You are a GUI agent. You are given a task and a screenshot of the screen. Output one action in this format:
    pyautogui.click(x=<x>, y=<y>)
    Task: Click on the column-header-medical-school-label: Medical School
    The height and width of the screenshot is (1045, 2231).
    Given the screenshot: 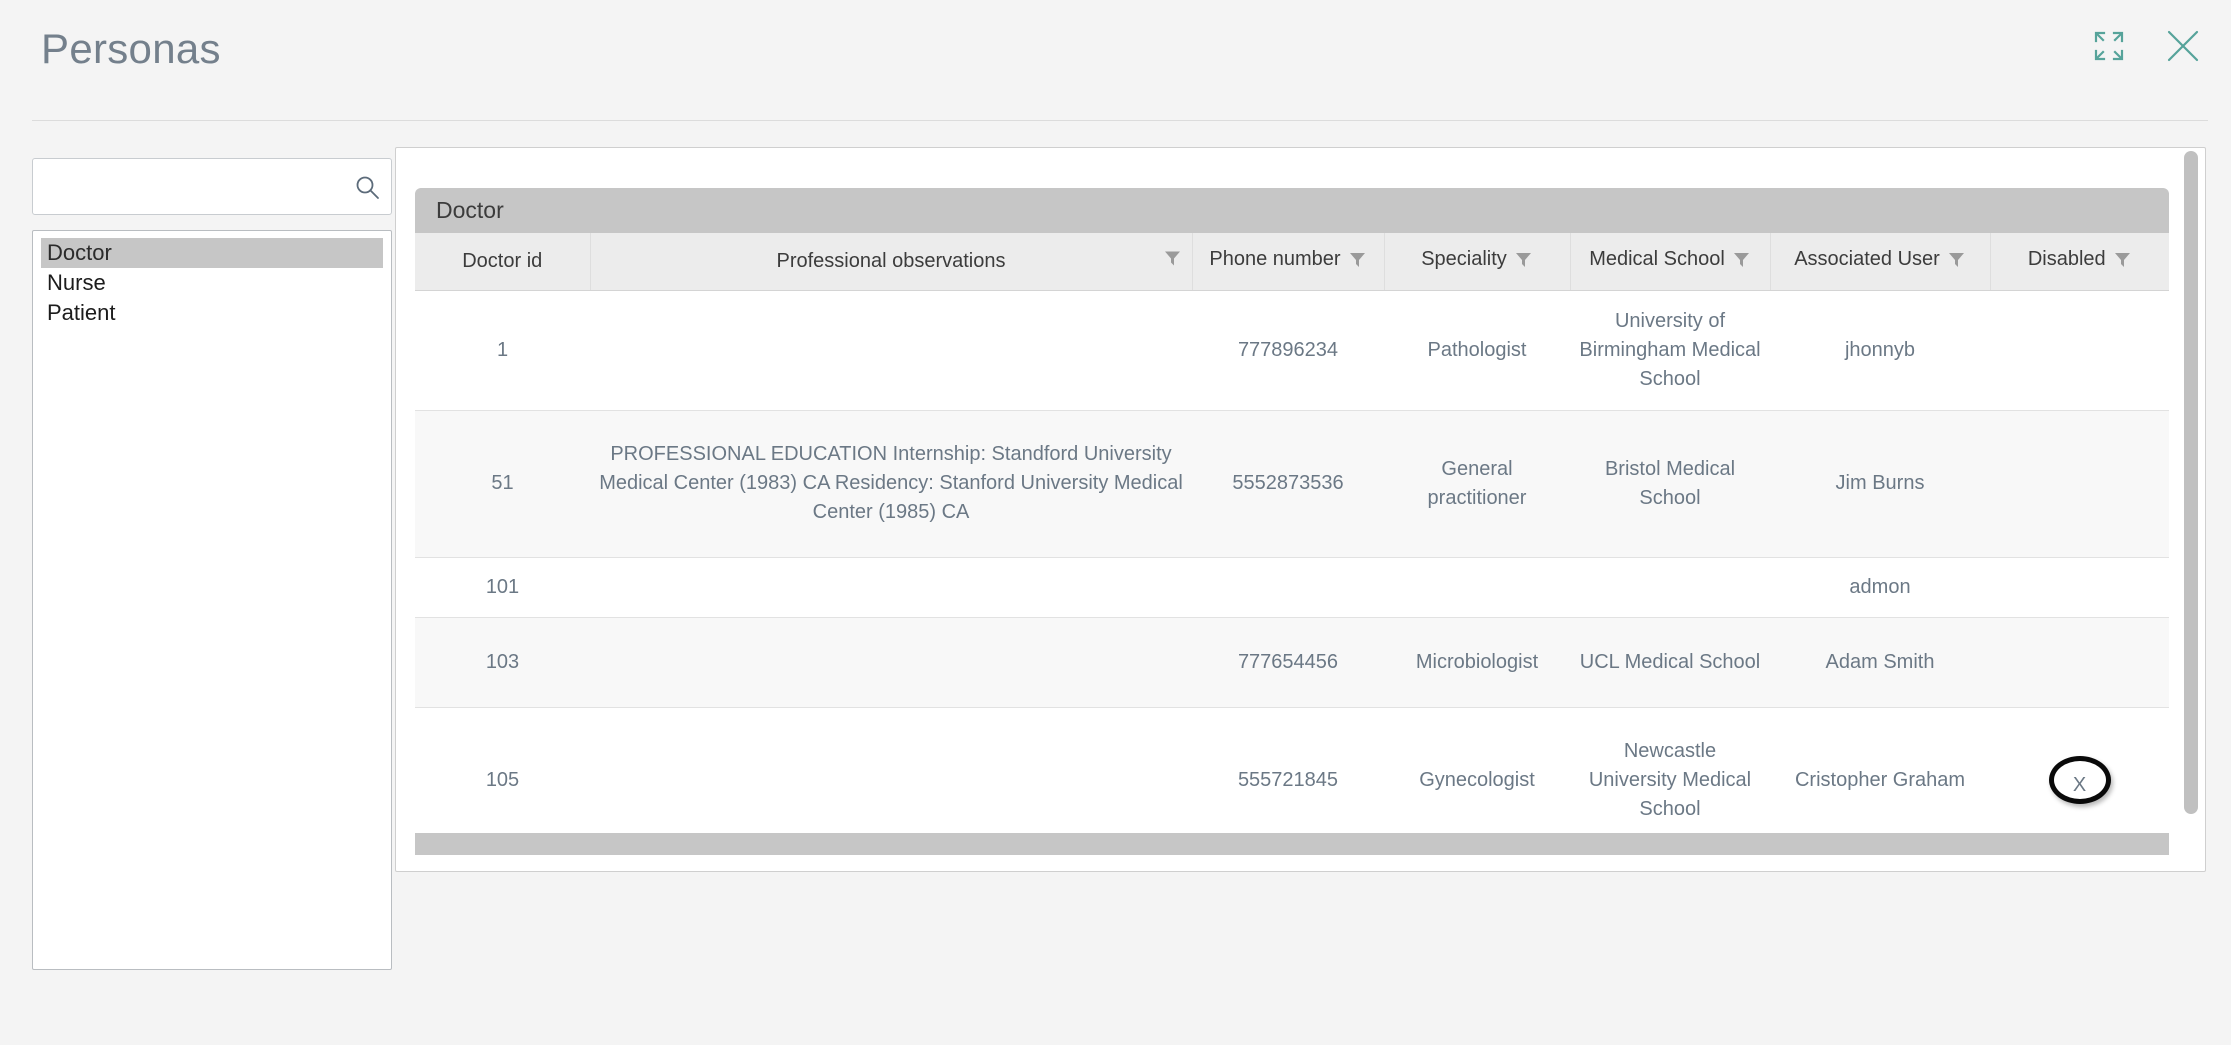 What is the action you would take?
    pyautogui.click(x=1657, y=258)
    